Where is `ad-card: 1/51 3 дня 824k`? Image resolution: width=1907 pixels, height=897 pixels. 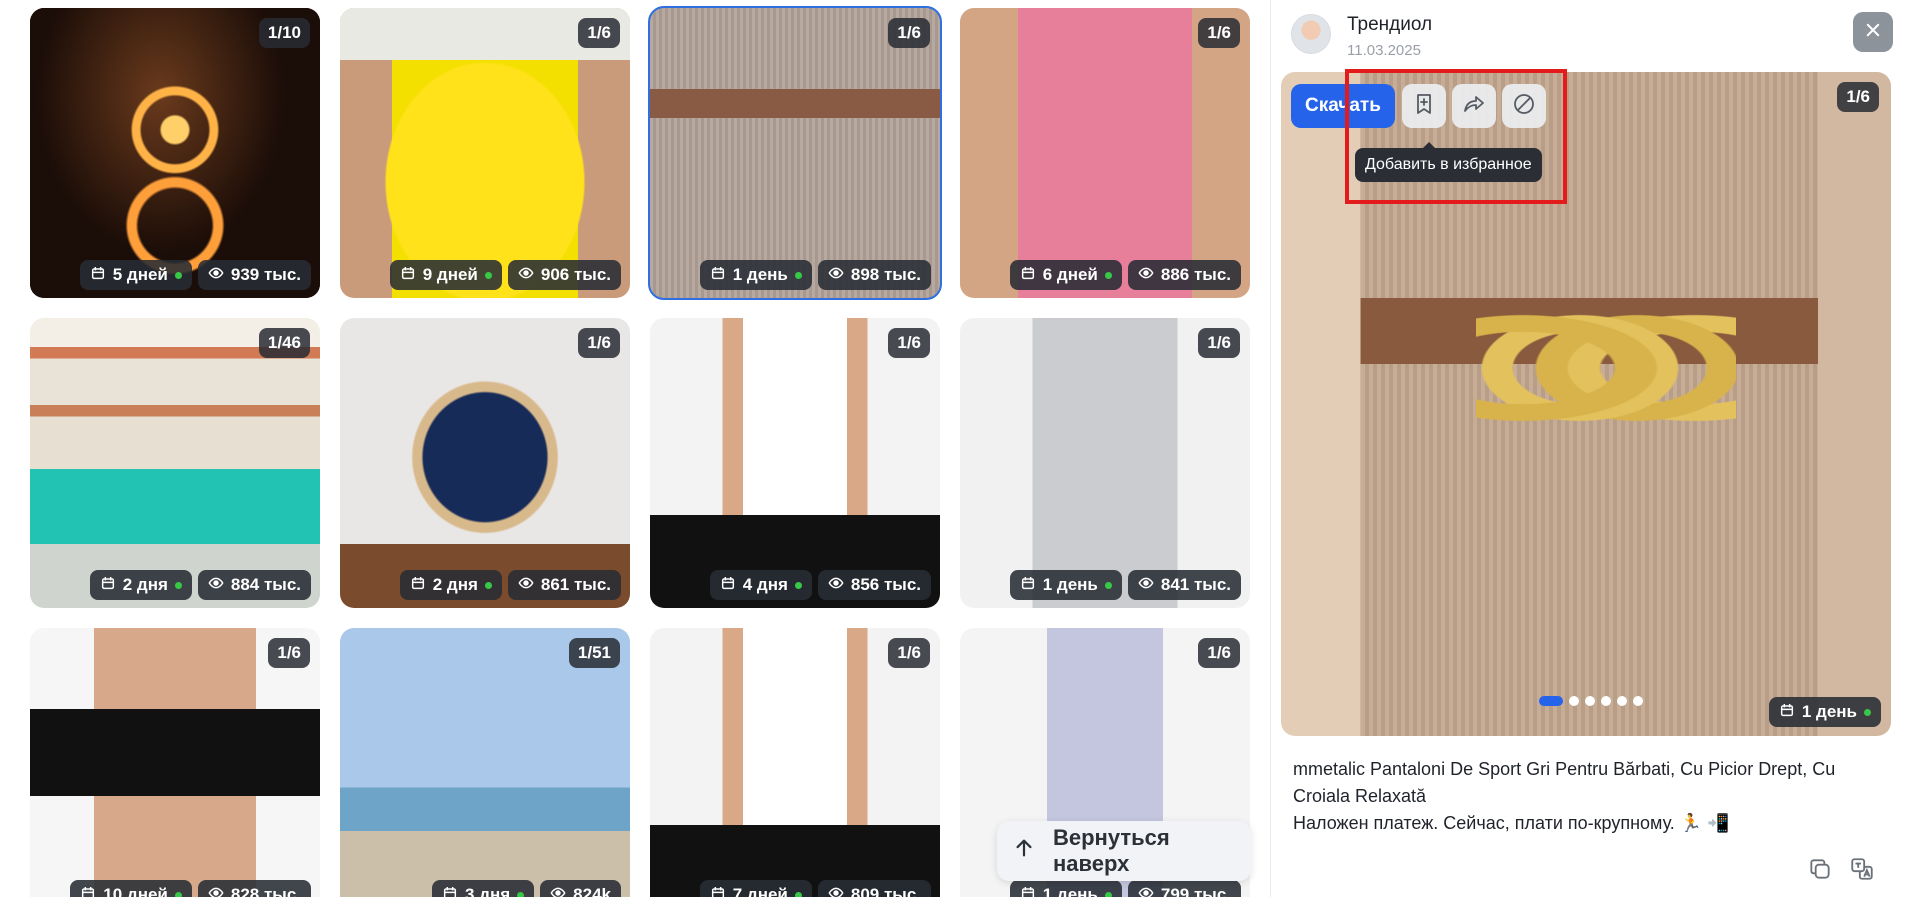
ad-card: 1/51 3 дня 824k is located at coordinates (485, 762).